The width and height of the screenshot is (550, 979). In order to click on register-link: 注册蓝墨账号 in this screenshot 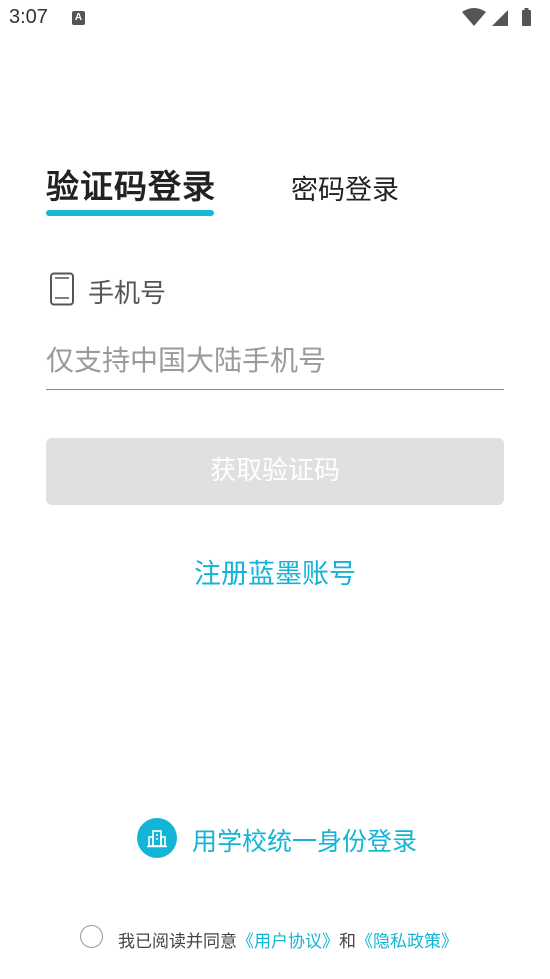, I will do `click(275, 571)`.